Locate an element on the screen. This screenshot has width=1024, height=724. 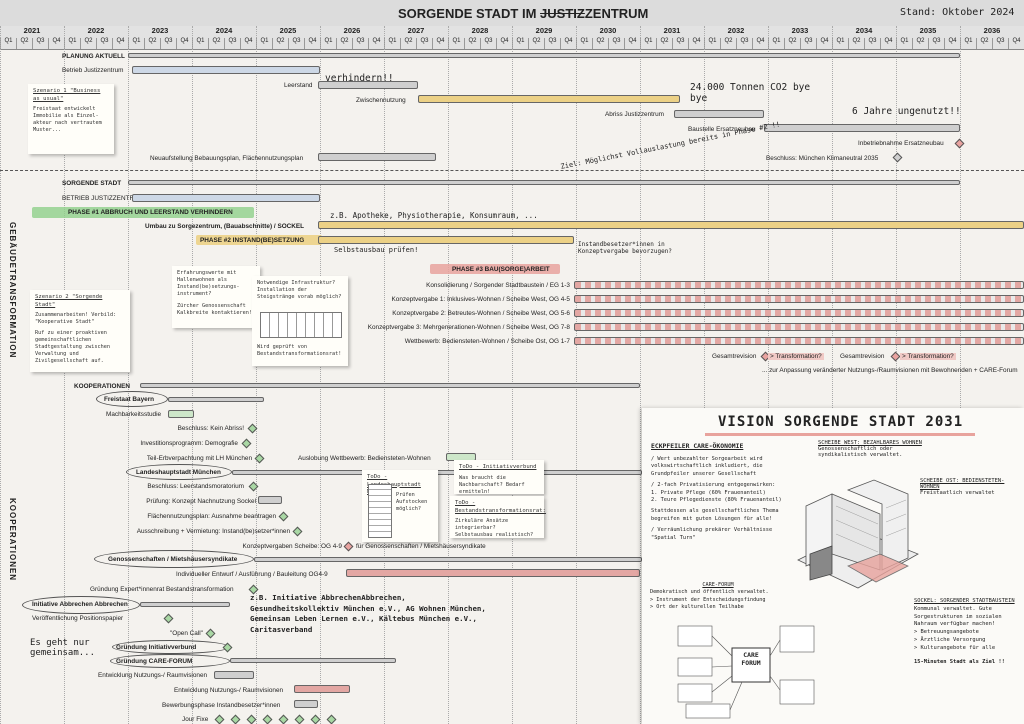
label-transformation-1: > Transformation? is located at coordinates (796, 356).